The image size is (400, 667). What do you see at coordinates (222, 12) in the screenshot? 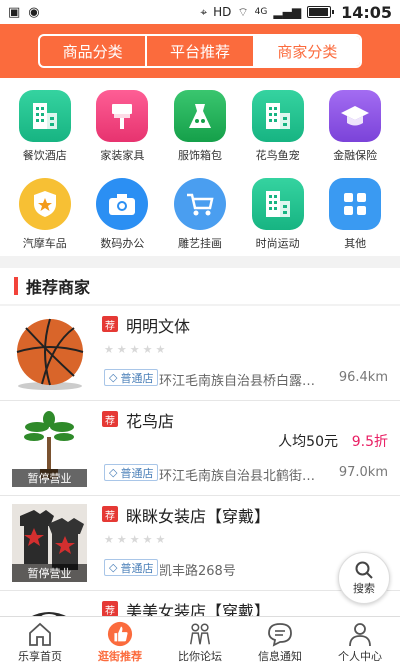
I see `carrier-label: HD` at bounding box center [222, 12].